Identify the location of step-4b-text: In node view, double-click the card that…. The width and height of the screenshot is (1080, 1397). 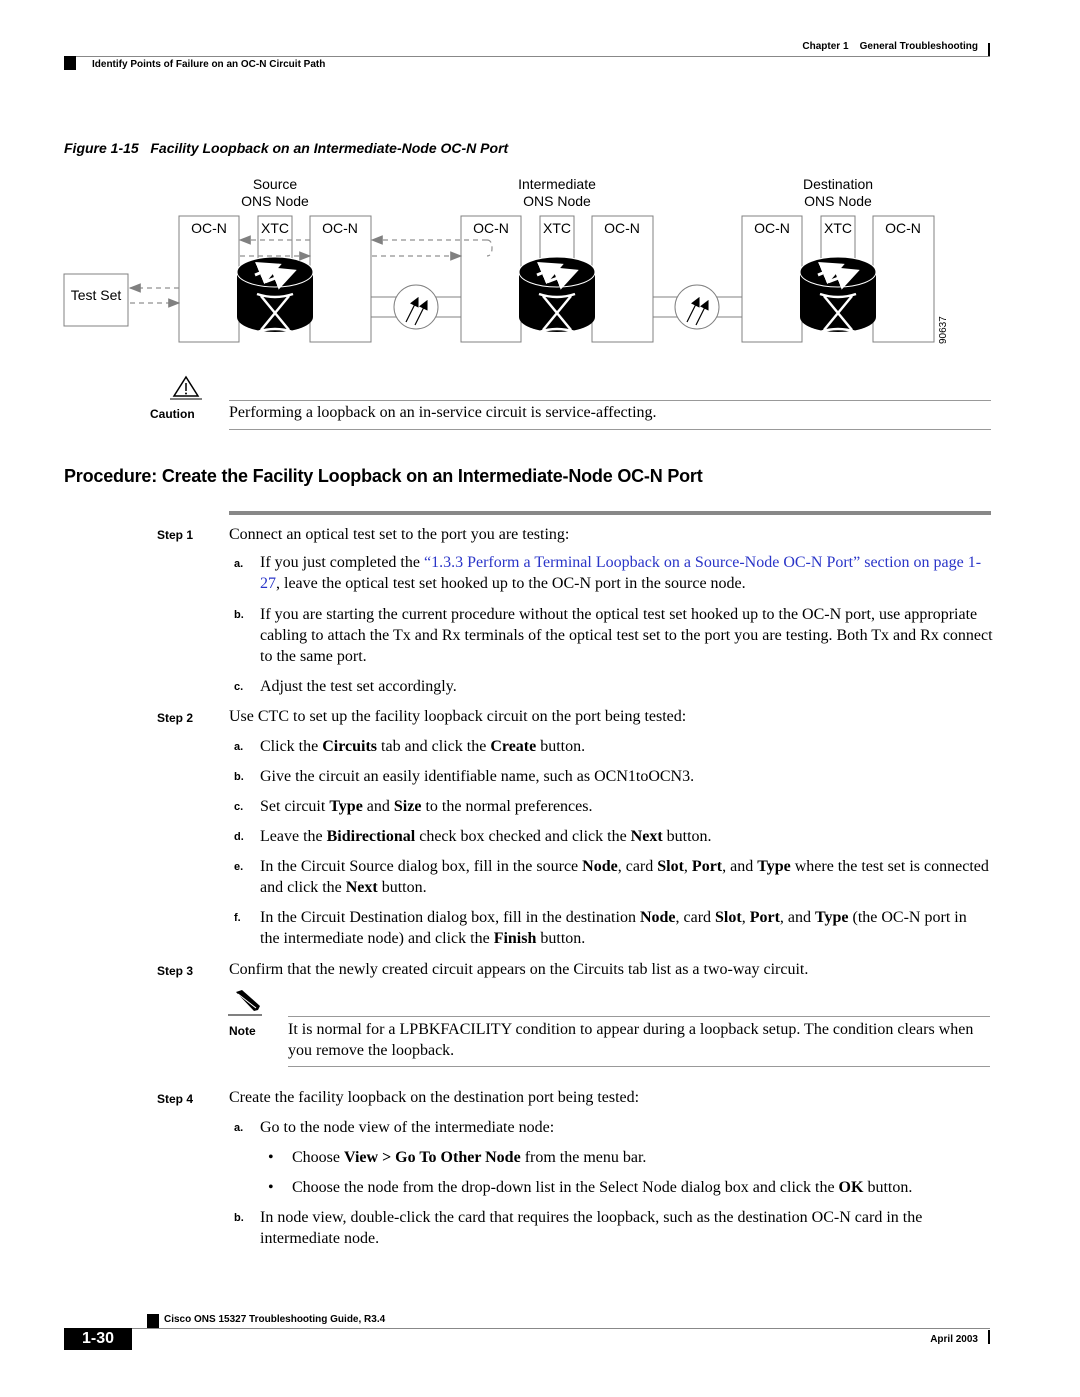
(591, 1228).